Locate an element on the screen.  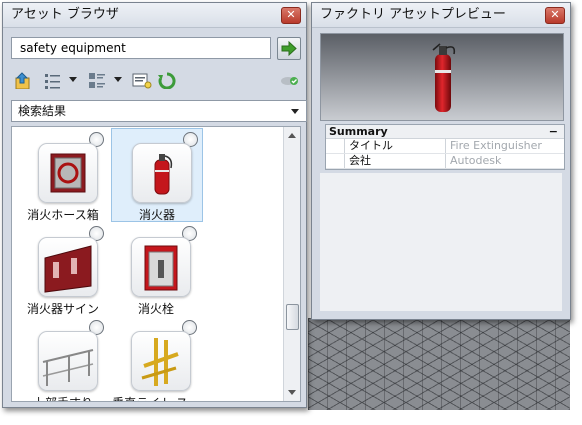
search-go-button is located at coordinates (289, 48).